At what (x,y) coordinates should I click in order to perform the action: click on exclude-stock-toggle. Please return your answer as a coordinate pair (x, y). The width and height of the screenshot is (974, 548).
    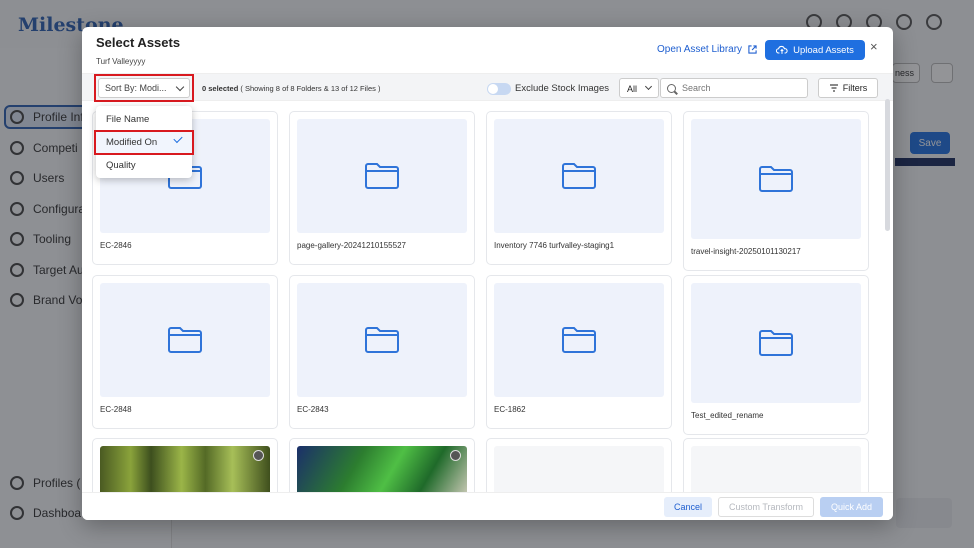
    Looking at the image, I should click on (499, 89).